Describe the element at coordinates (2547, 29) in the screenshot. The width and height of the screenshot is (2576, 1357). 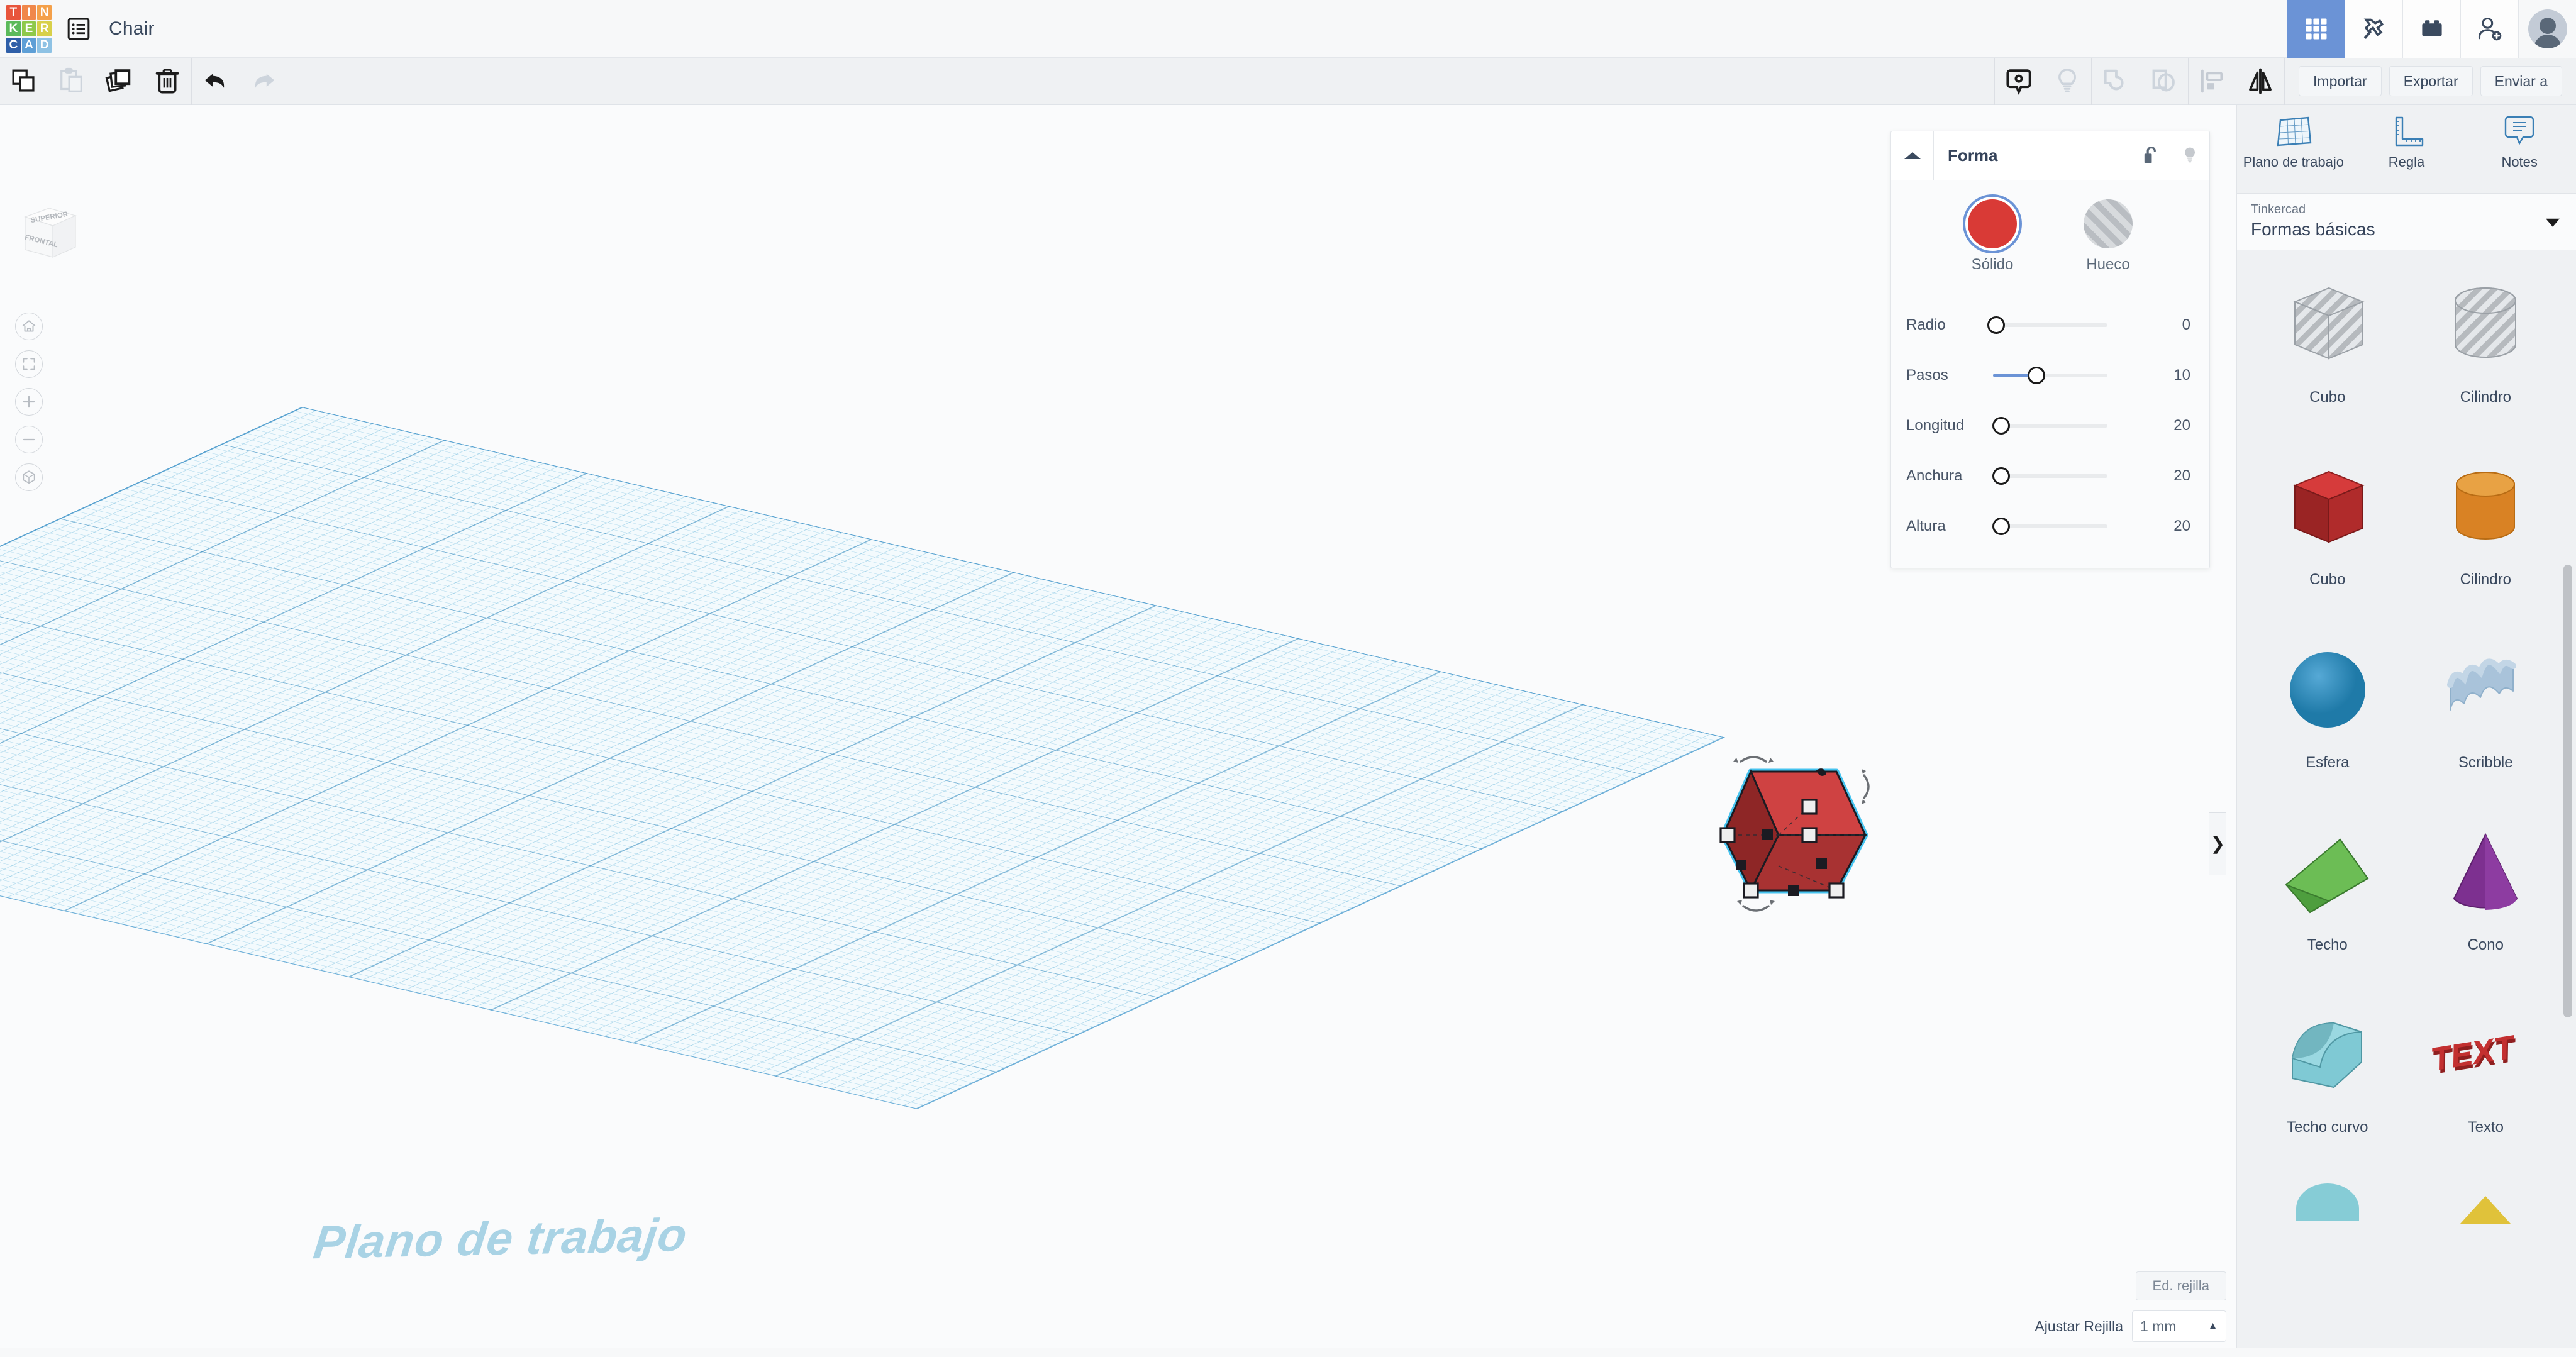
I see `user-avatar-button` at that location.